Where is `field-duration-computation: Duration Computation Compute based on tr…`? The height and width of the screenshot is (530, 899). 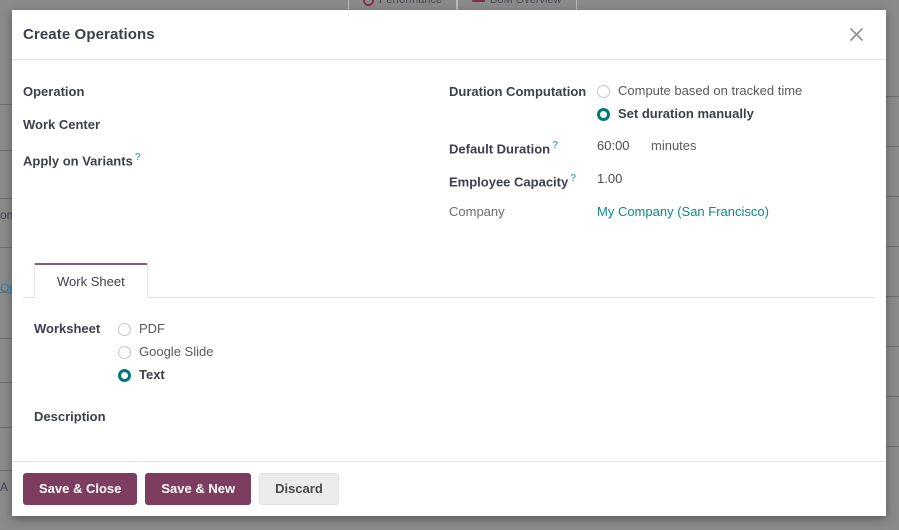
field-duration-computation: Duration Computation Compute based on tr… is located at coordinates (662, 102).